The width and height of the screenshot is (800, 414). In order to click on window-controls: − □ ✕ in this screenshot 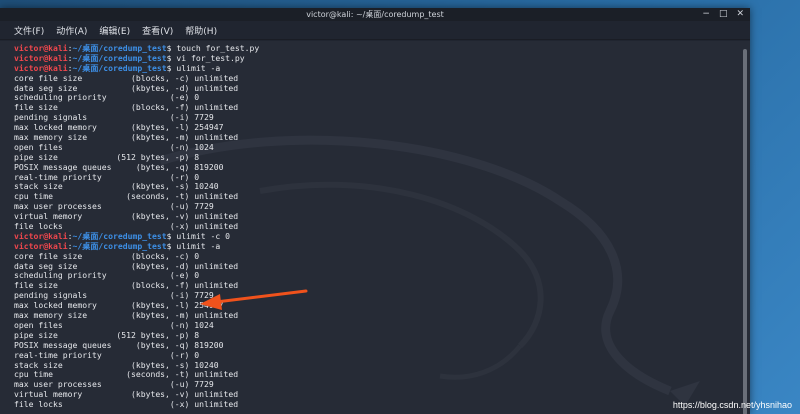, I will do `click(723, 14)`.